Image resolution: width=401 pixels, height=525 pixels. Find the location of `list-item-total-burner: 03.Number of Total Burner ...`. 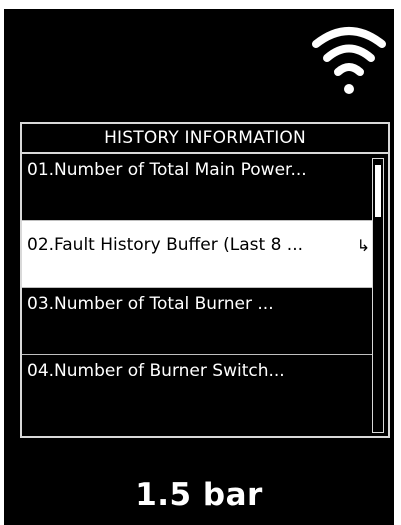

list-item-total-burner: 03.Number of Total Burner ... is located at coordinates (197, 321).